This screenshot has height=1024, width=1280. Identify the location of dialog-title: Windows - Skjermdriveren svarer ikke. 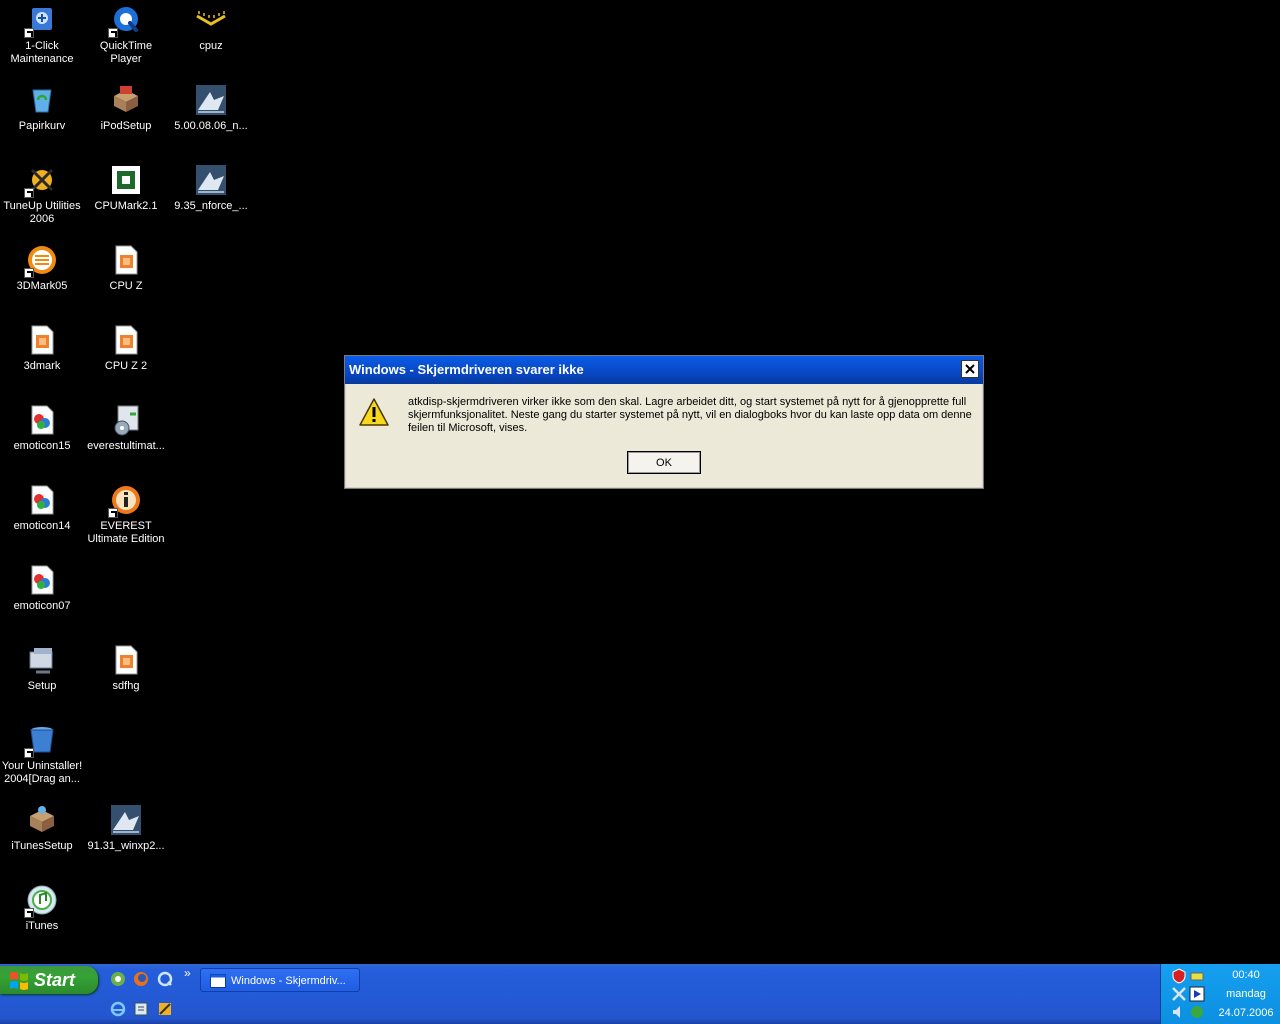
(664, 370).